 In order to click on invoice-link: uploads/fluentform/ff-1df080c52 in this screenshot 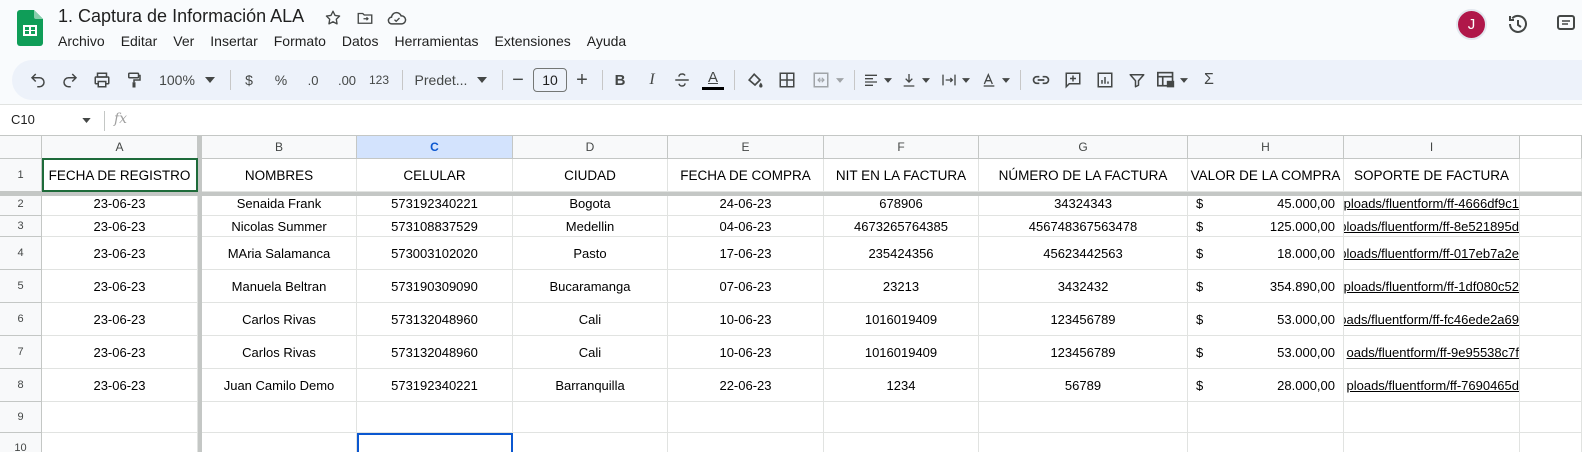, I will do `click(1431, 286)`.